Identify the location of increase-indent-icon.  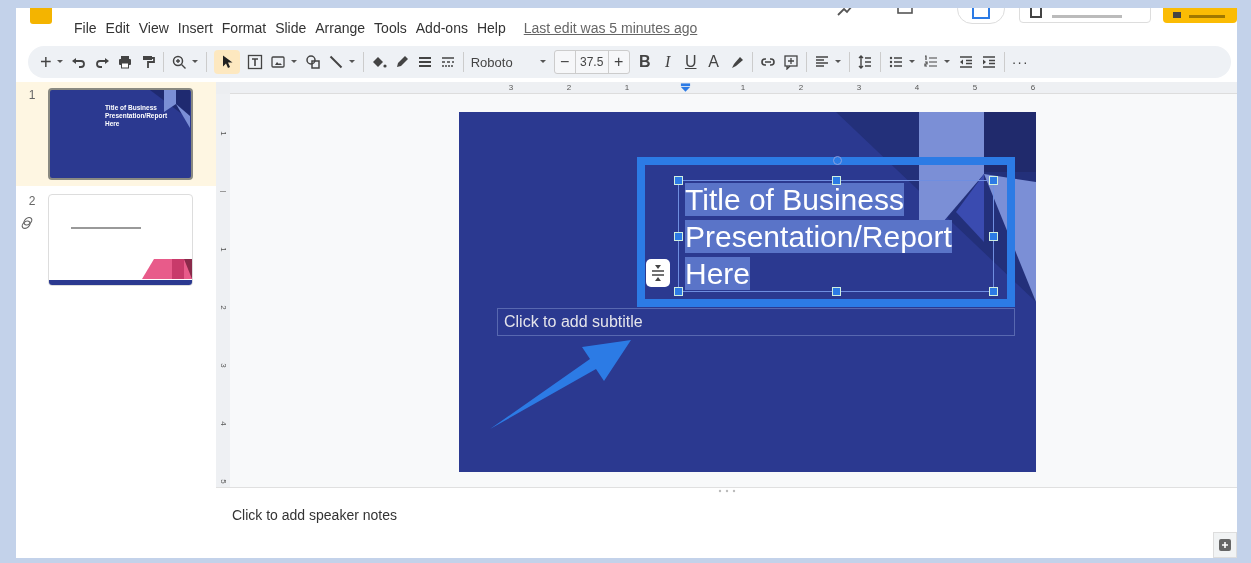
(988, 62).